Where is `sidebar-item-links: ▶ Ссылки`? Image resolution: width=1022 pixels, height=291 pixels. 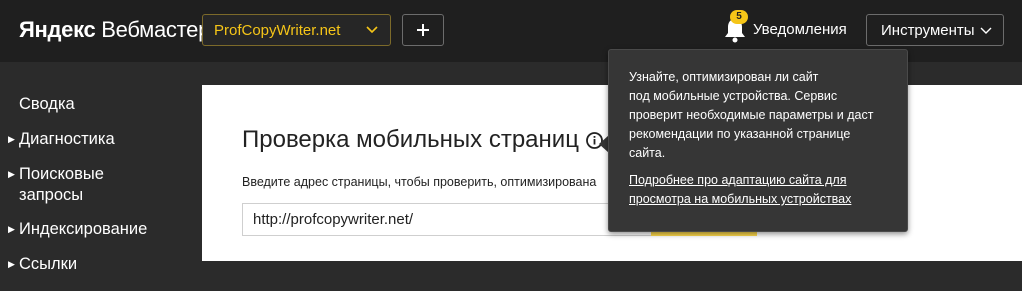 sidebar-item-links: ▶ Ссылки is located at coordinates (42, 264).